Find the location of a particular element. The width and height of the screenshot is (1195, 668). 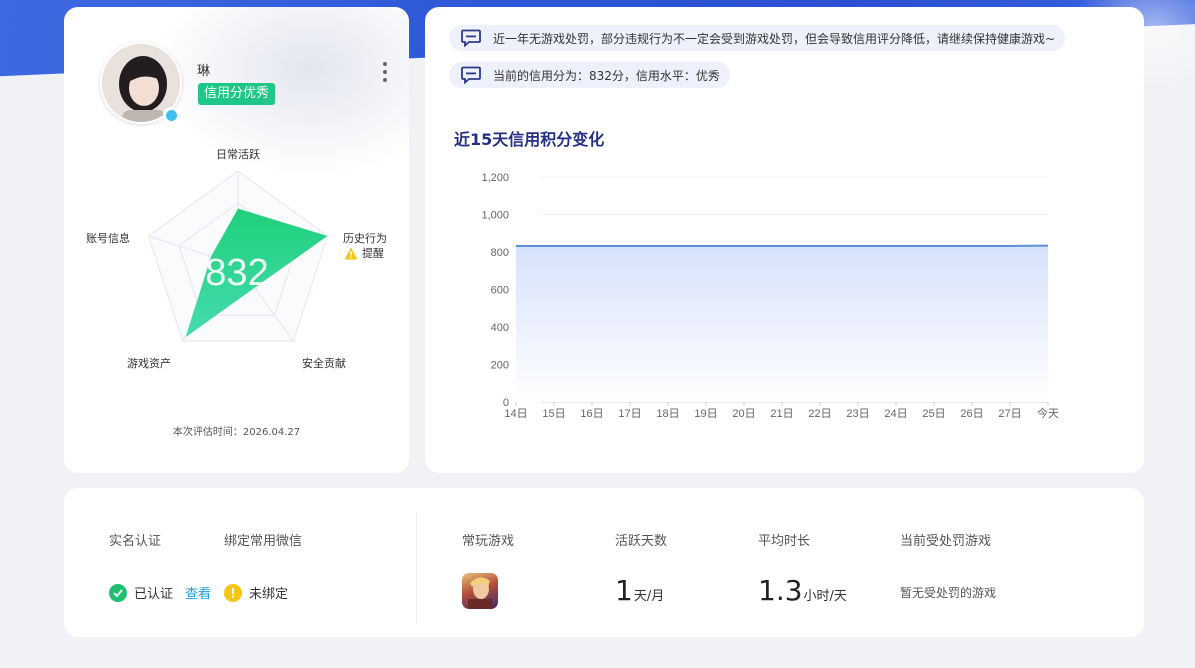

avg-duration-label: 平均时长 is located at coordinates (784, 541).